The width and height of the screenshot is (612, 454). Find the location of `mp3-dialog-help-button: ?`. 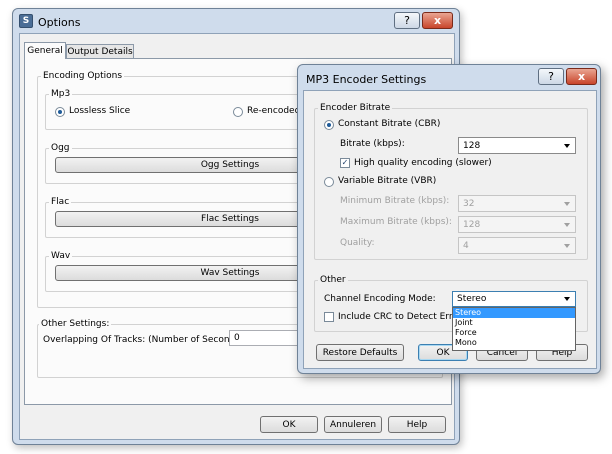

mp3-dialog-help-button: ? is located at coordinates (551, 76).